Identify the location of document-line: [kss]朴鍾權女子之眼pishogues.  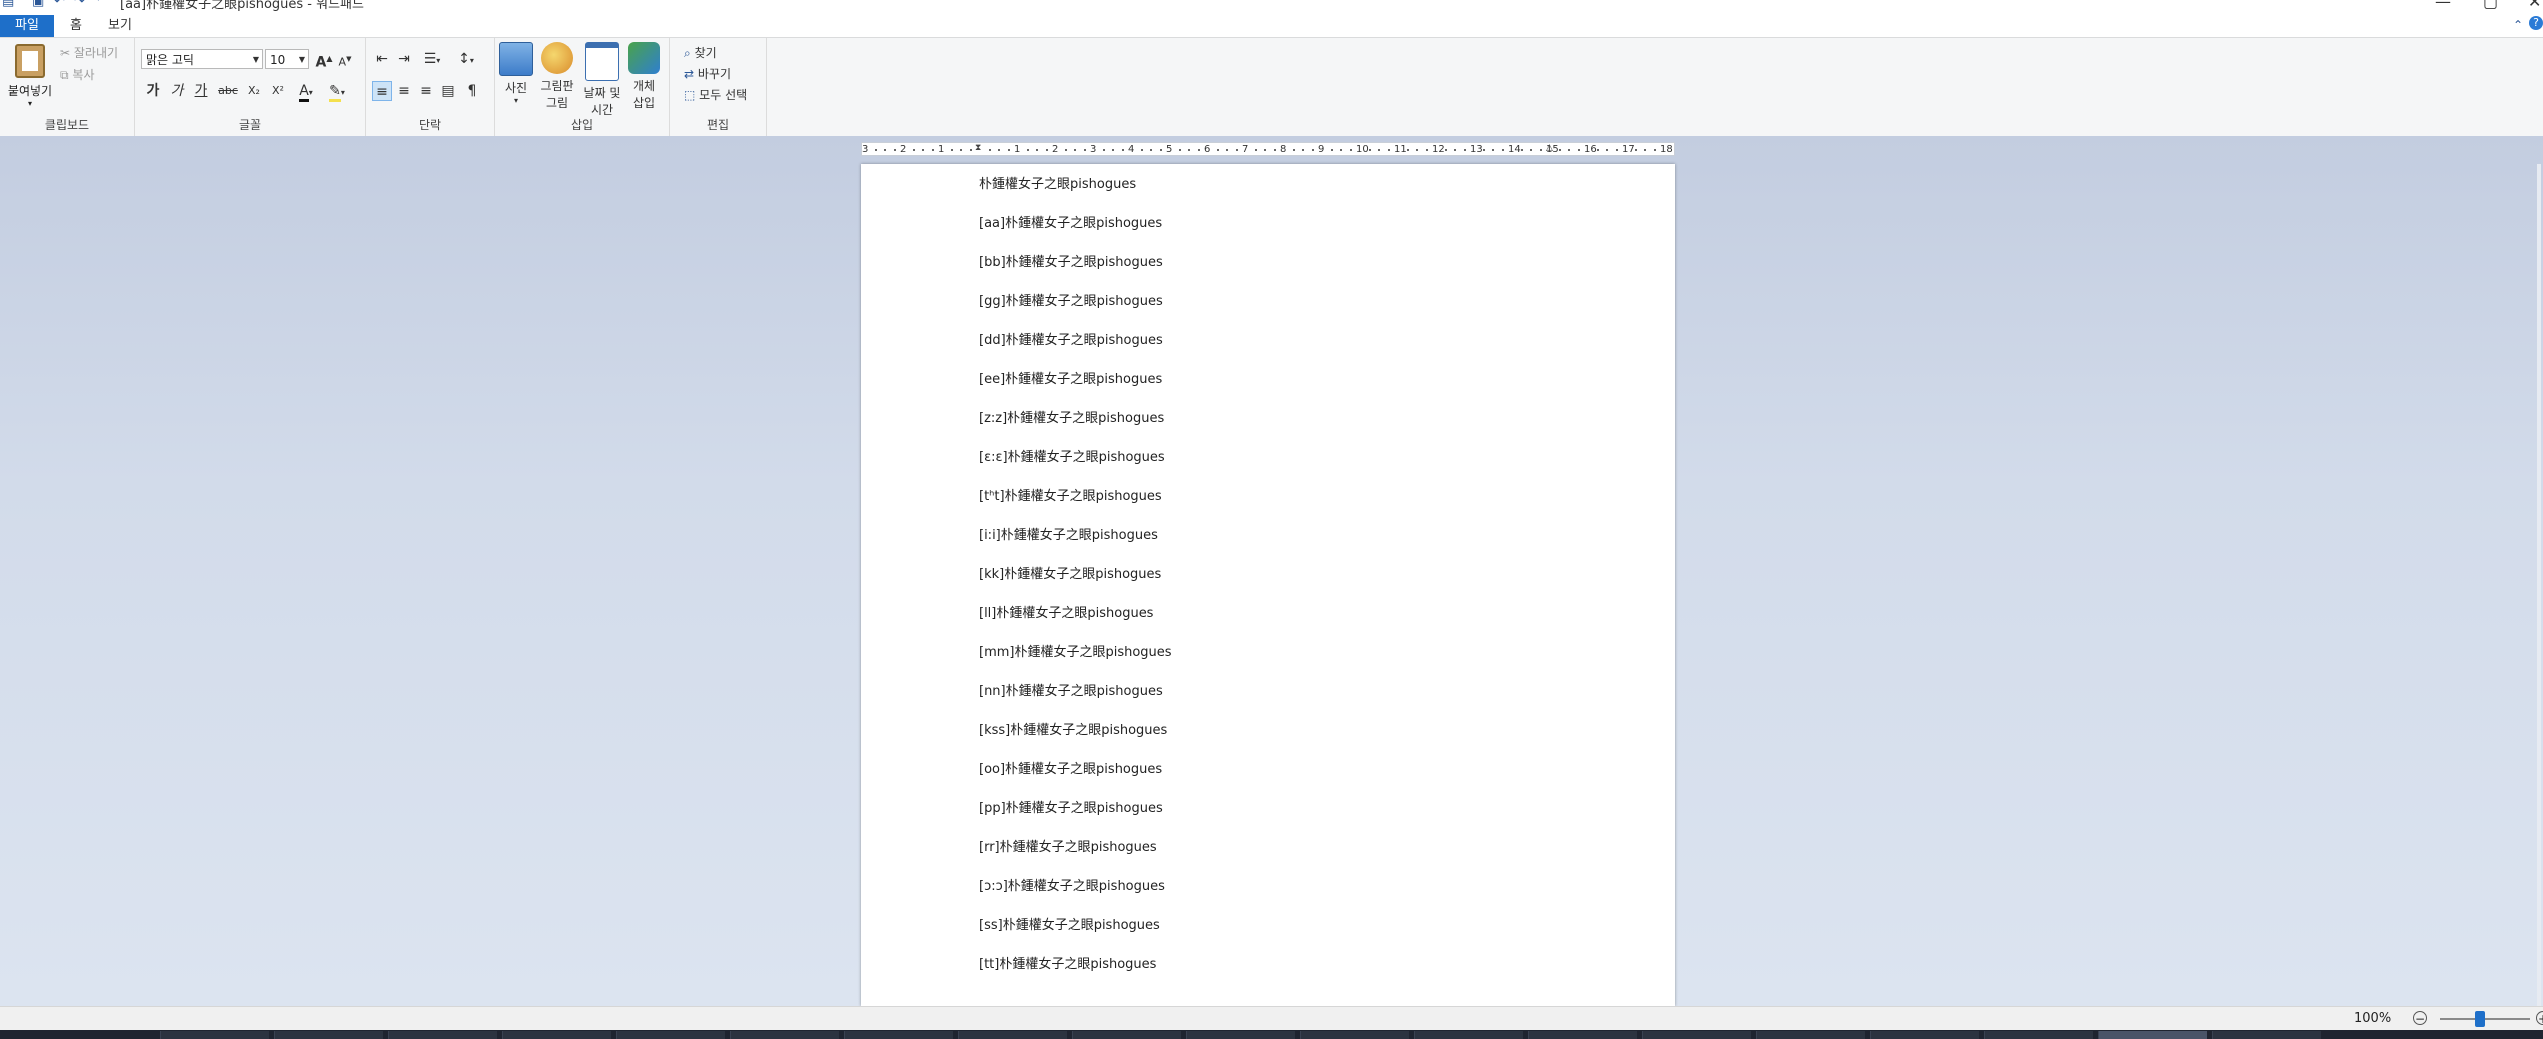
(1075, 739).